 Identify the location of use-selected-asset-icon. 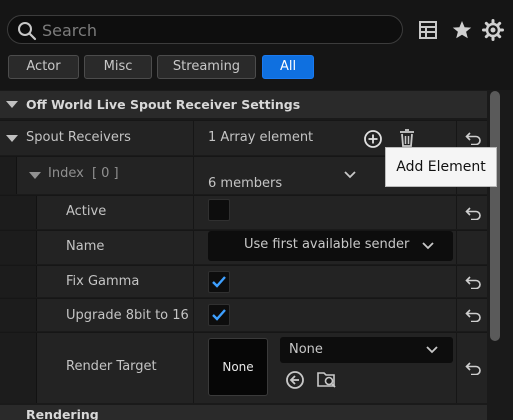
(295, 380).